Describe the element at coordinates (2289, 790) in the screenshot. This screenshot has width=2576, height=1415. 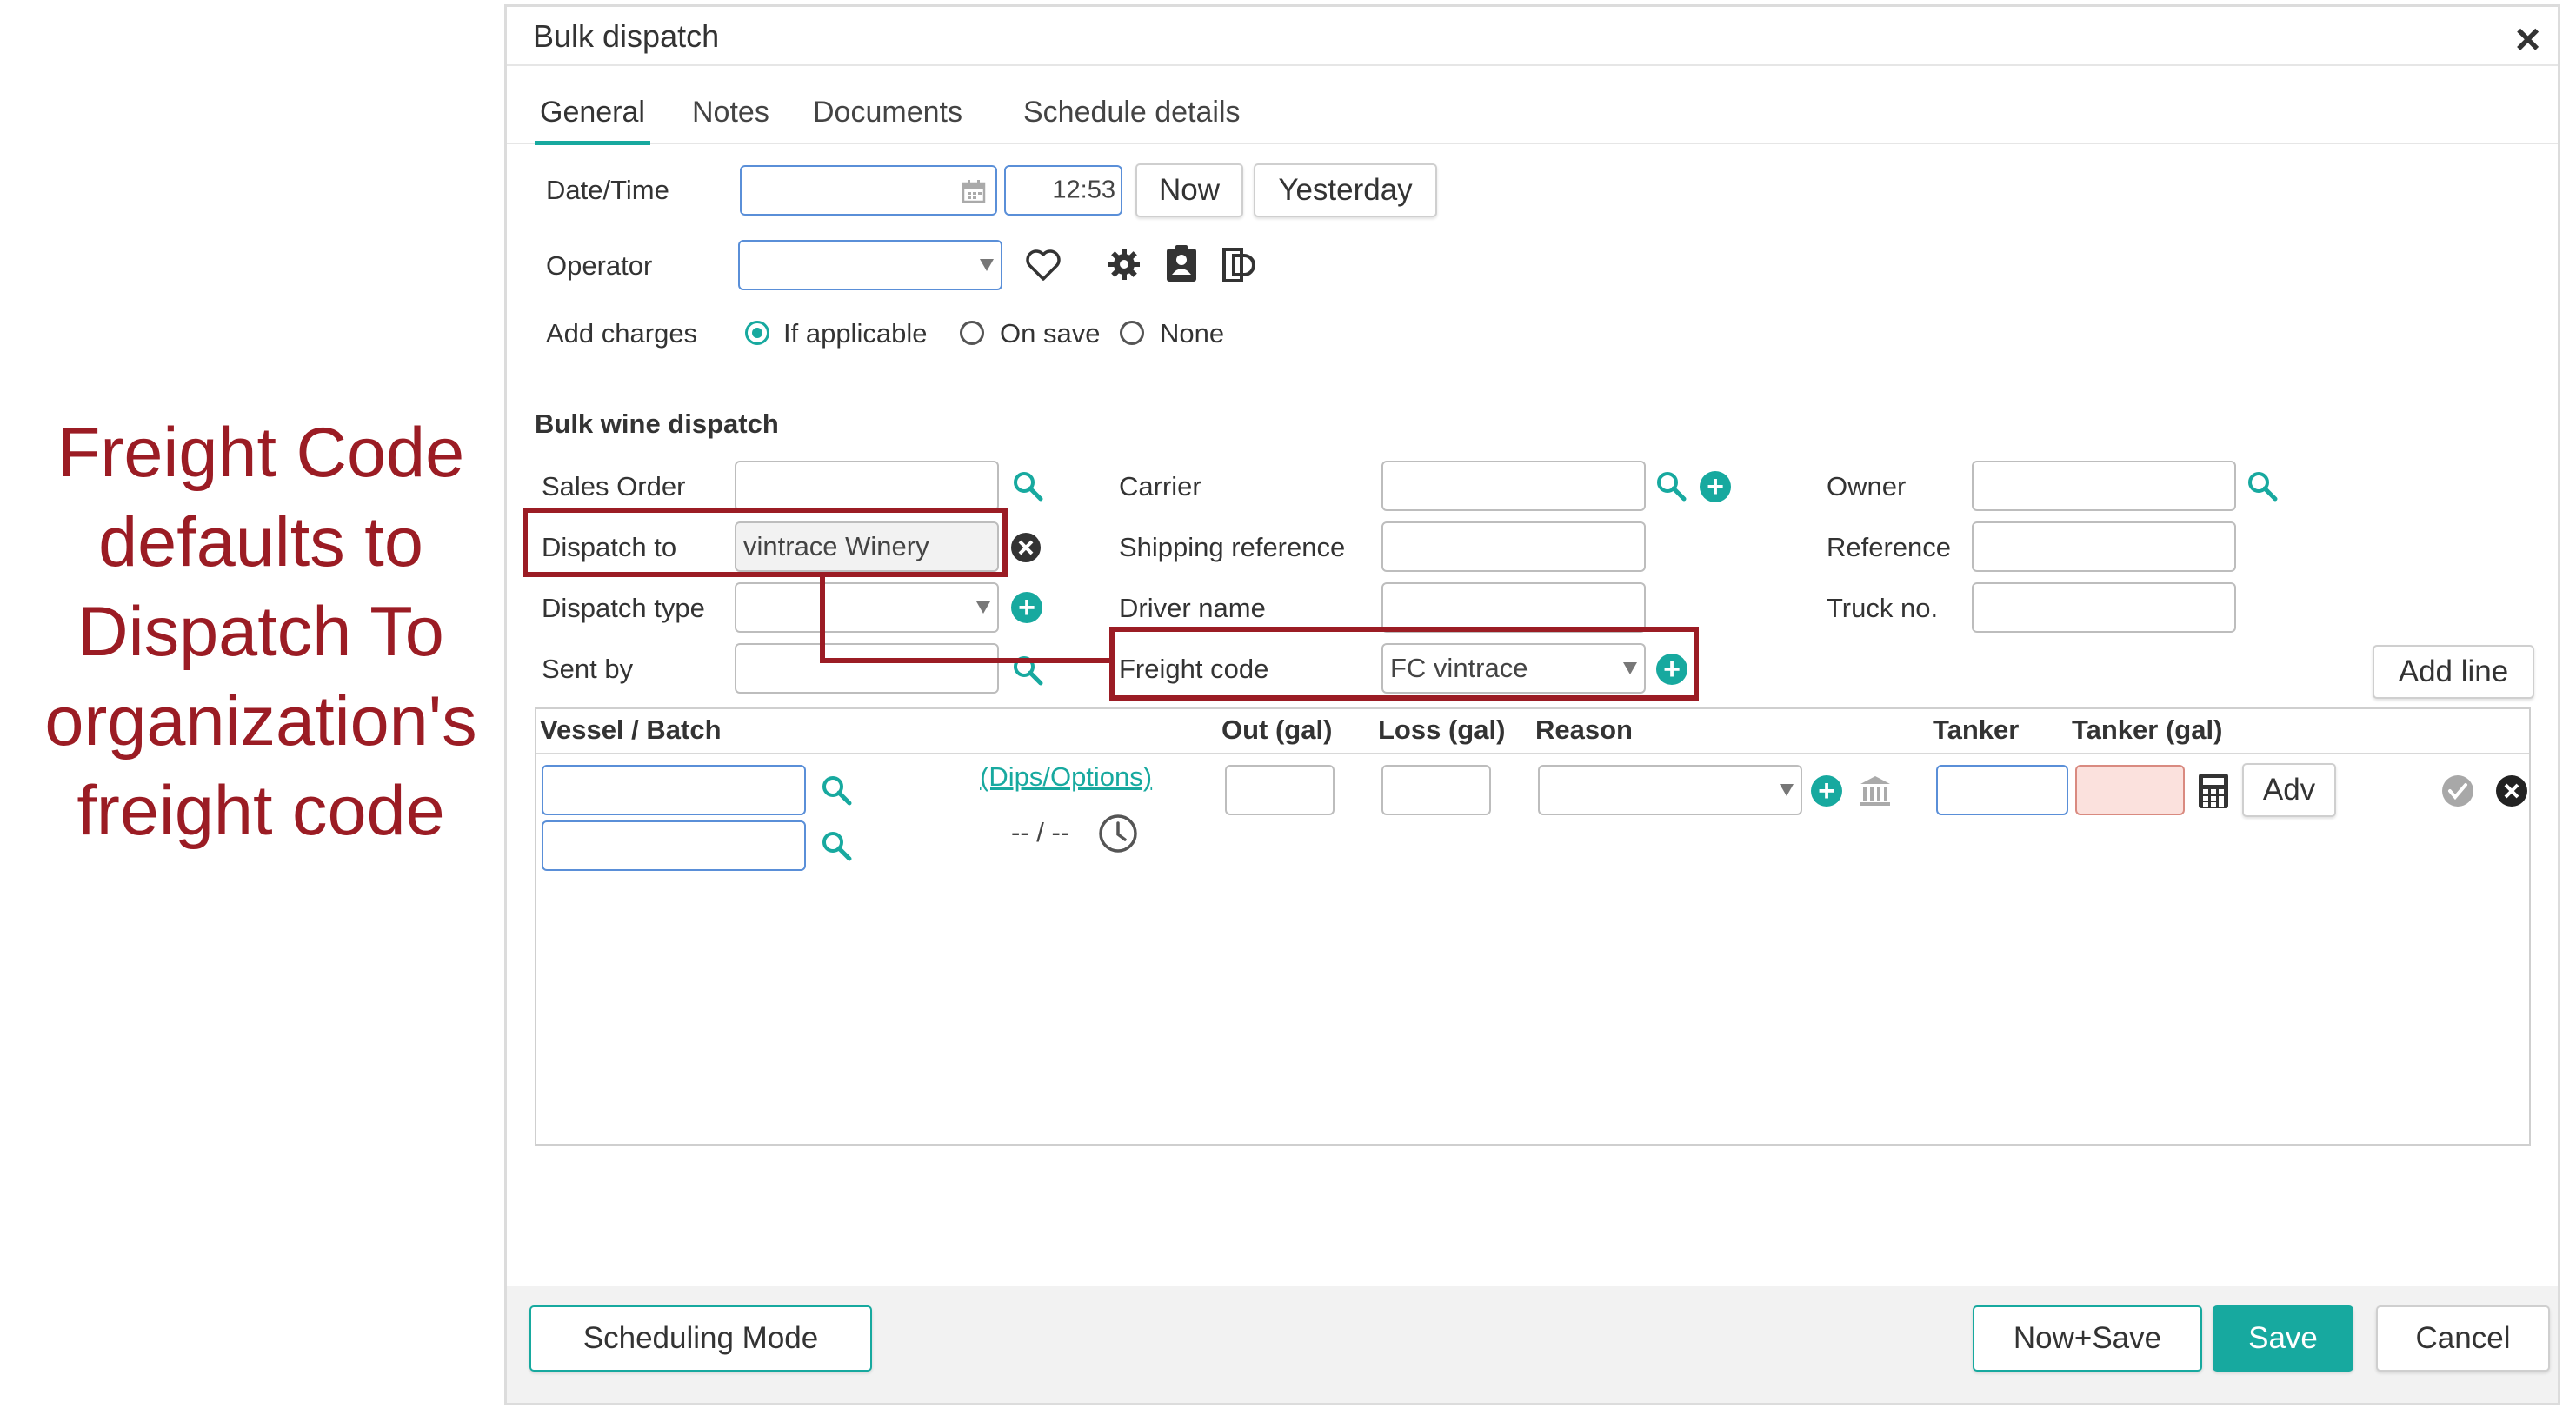
I see `adv-button: Adv` at that location.